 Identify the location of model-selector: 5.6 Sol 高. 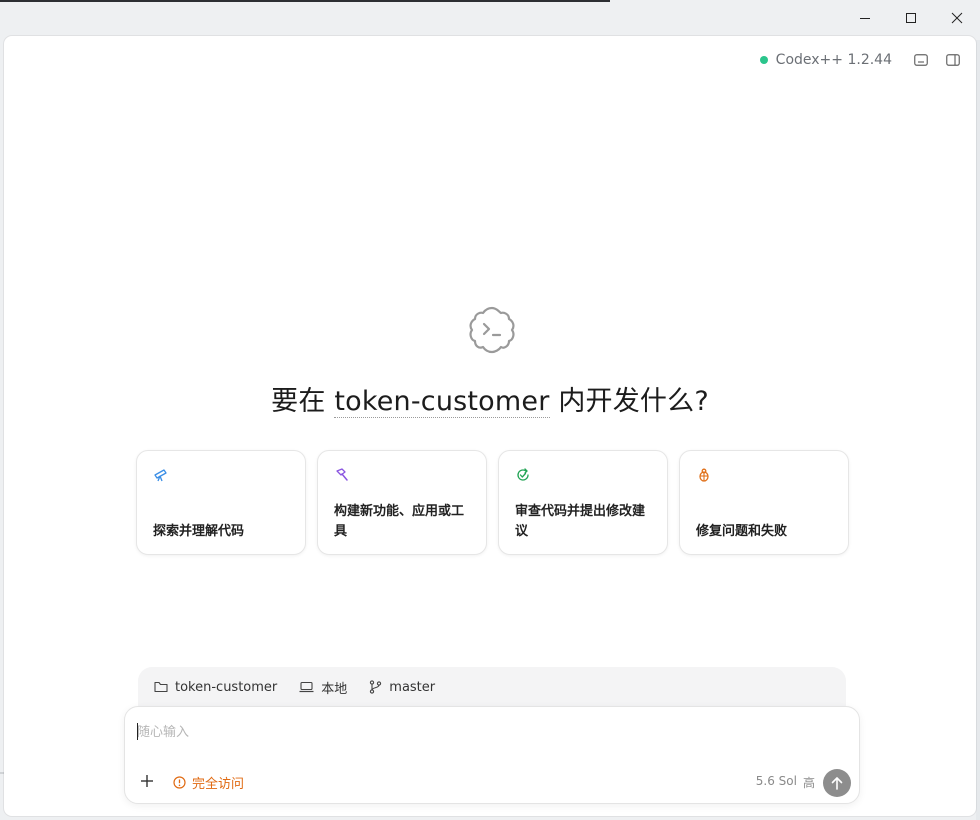
(785, 782).